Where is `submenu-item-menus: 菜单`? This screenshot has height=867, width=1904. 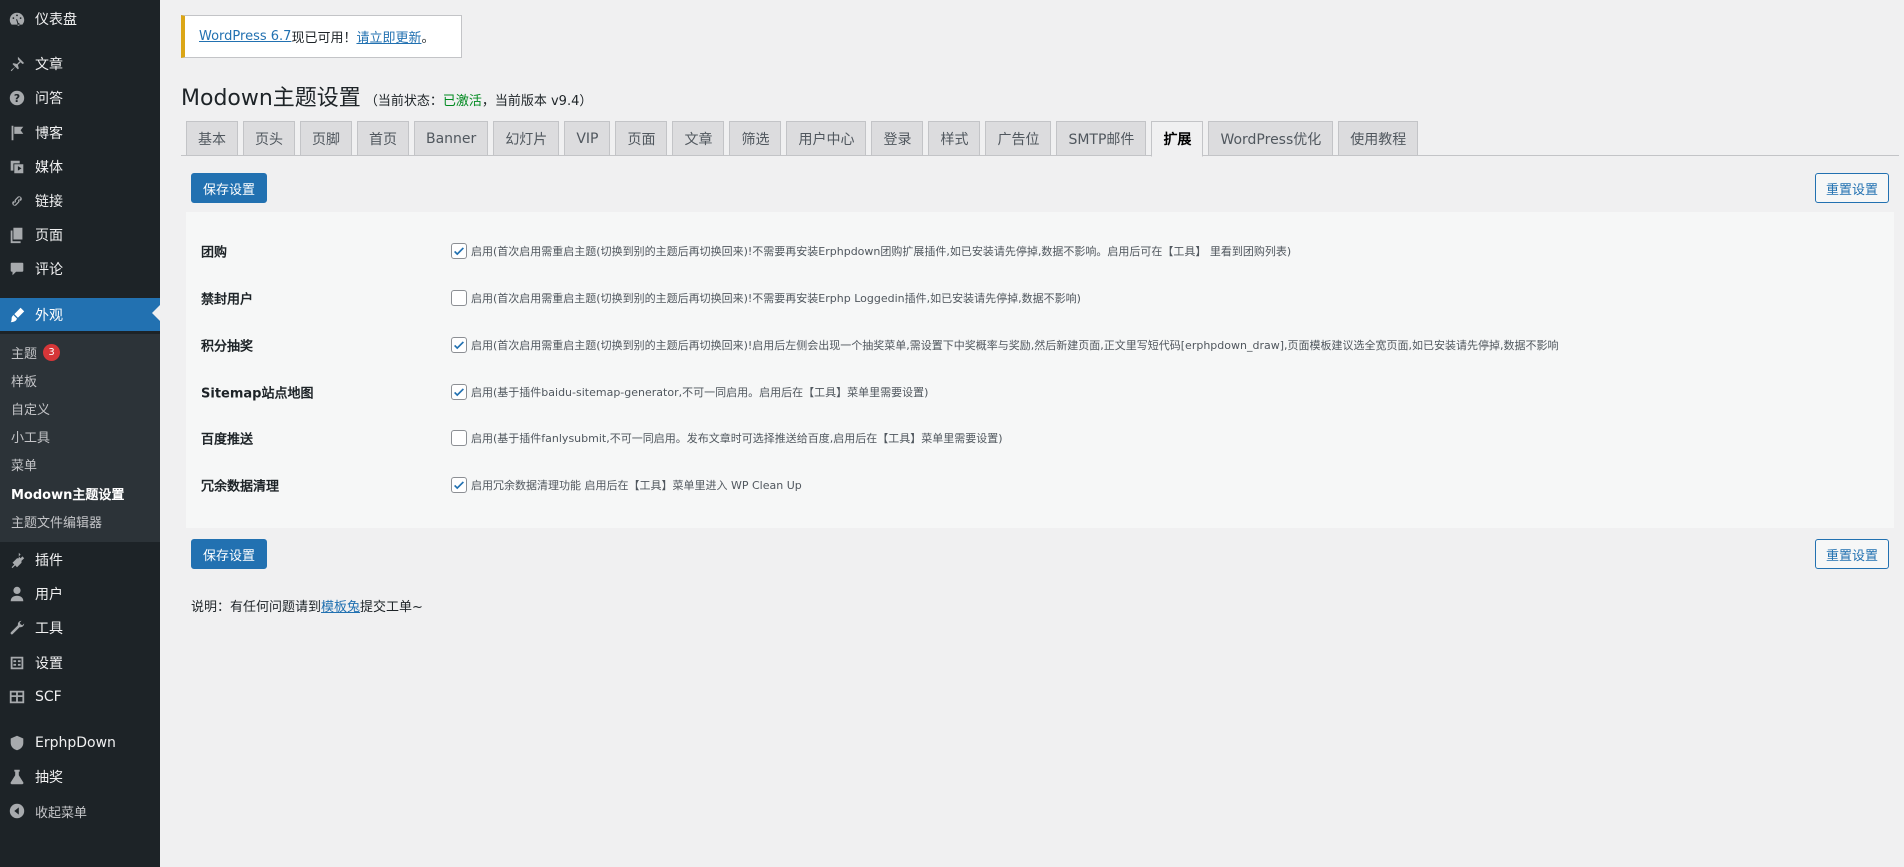
submenu-item-menus: 菜单 is located at coordinates (24, 464).